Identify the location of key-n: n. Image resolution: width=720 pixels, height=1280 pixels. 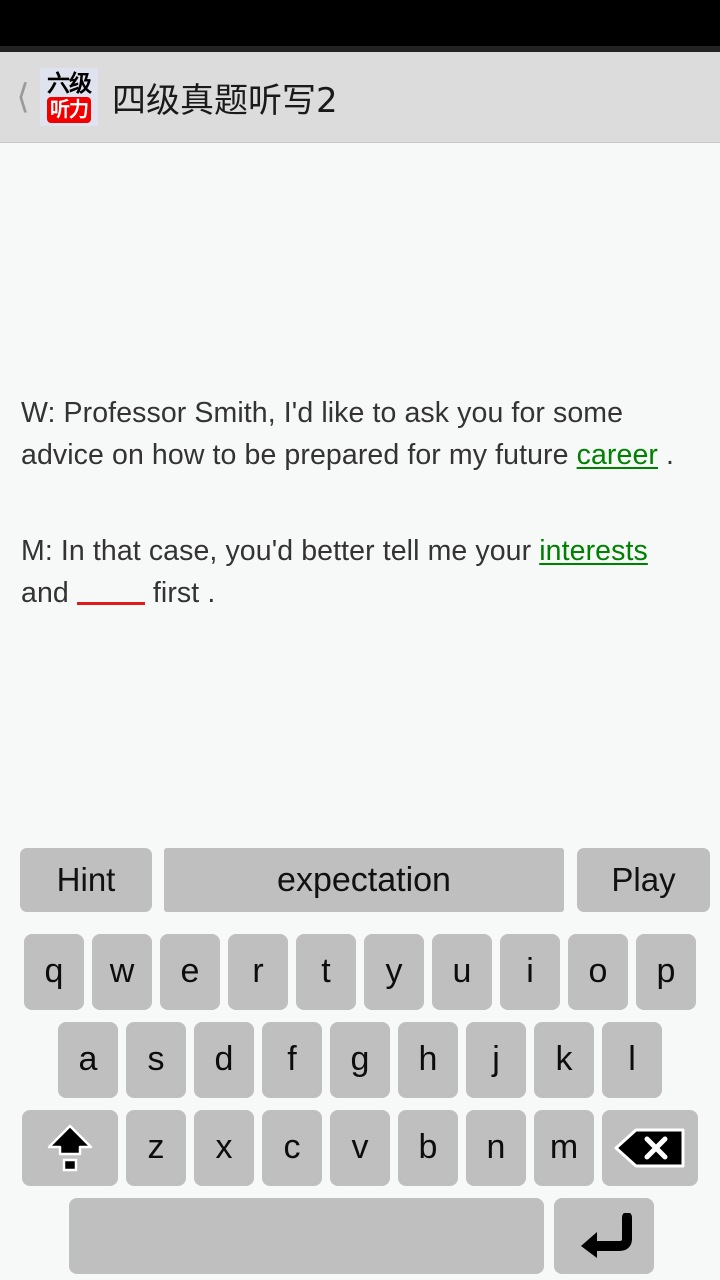
(496, 1147).